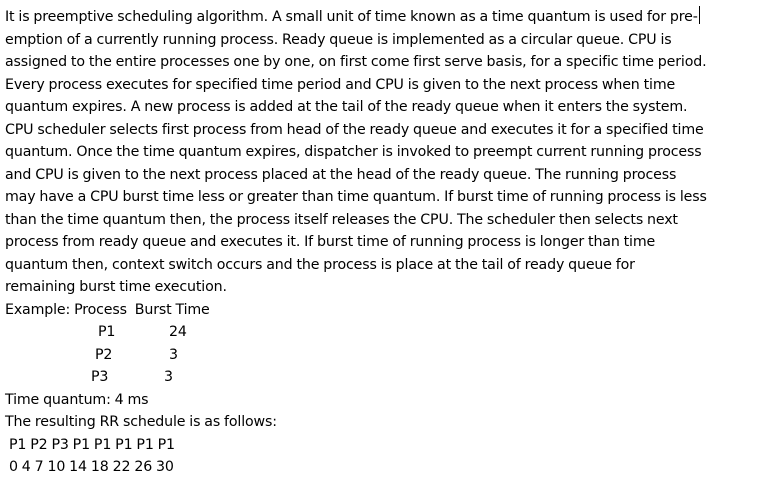  I want to click on process-burst: 24, so click(178, 332).